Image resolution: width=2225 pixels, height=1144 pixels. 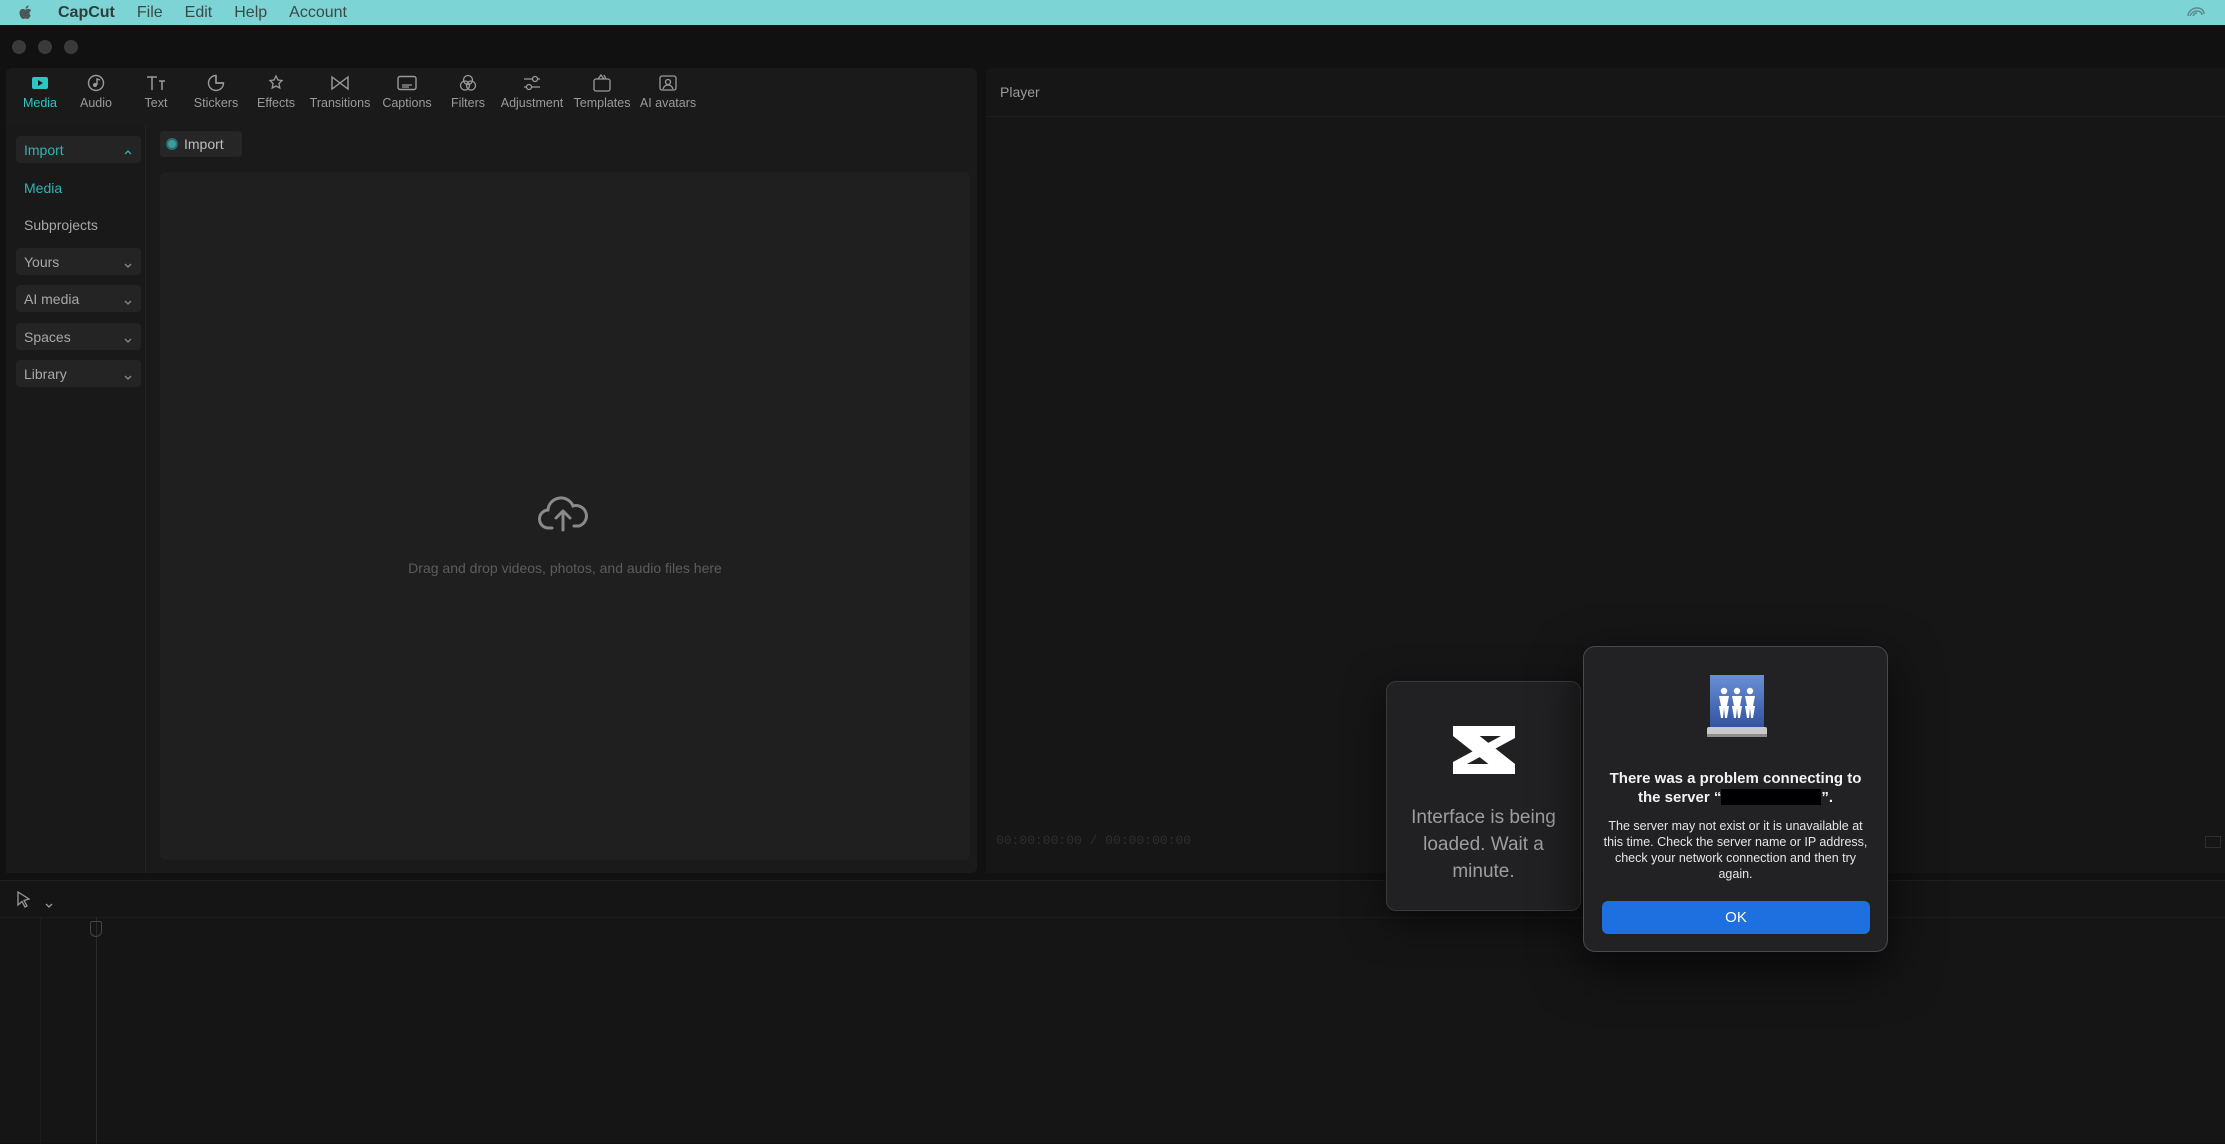 I want to click on filters-icon, so click(x=468, y=83).